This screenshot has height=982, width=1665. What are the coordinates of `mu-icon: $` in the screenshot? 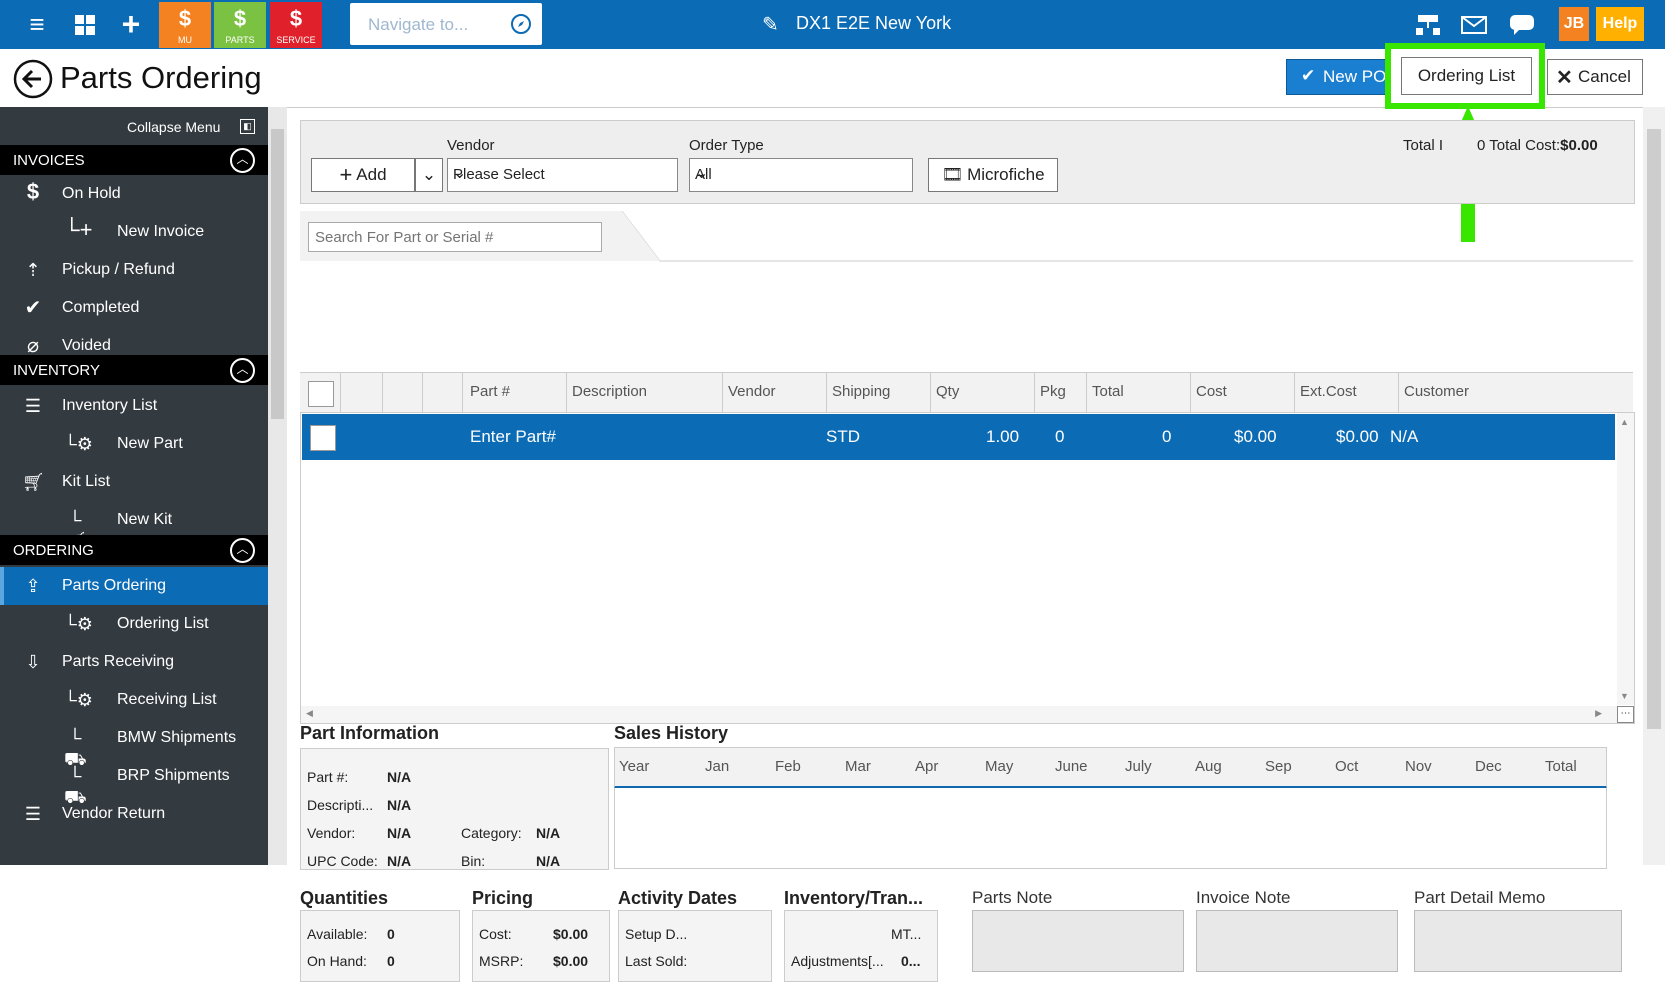 It's located at (185, 18).